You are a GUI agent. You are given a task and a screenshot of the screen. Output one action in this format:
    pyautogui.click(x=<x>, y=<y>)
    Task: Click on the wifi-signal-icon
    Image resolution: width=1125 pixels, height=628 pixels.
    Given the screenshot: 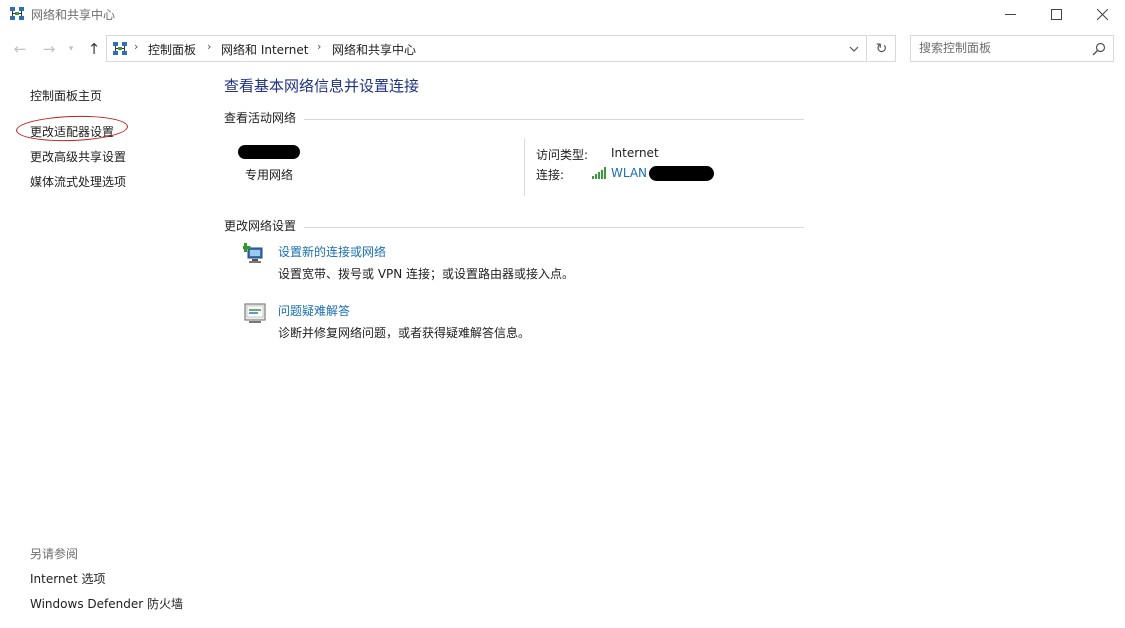 What is the action you would take?
    pyautogui.click(x=599, y=173)
    